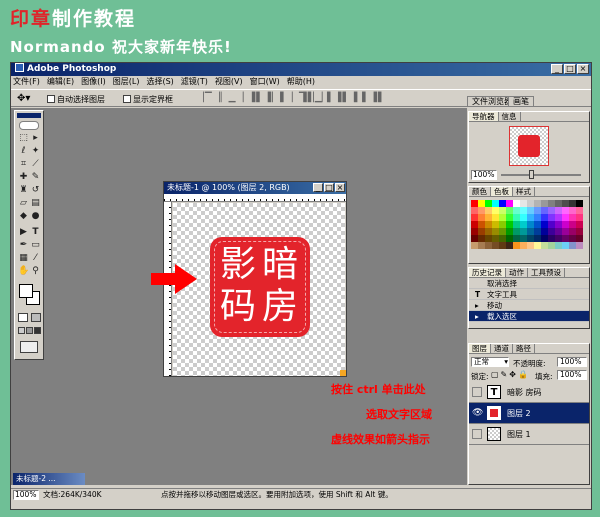  Describe the element at coordinates (159, 82) in the screenshot. I see `menu-select: 选择(S)` at that location.